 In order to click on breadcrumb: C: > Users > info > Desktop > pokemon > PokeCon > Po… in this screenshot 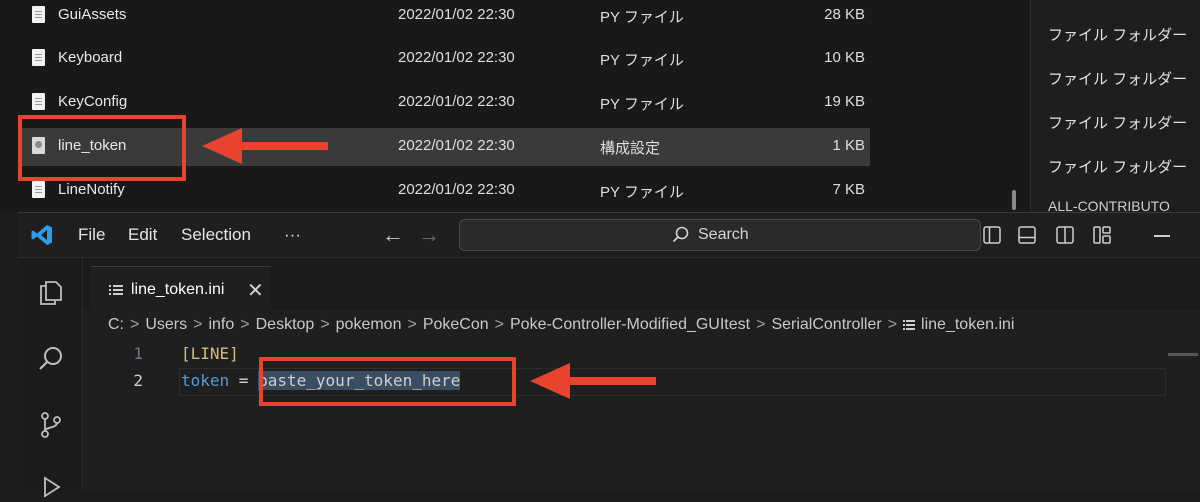, I will do `click(561, 325)`.